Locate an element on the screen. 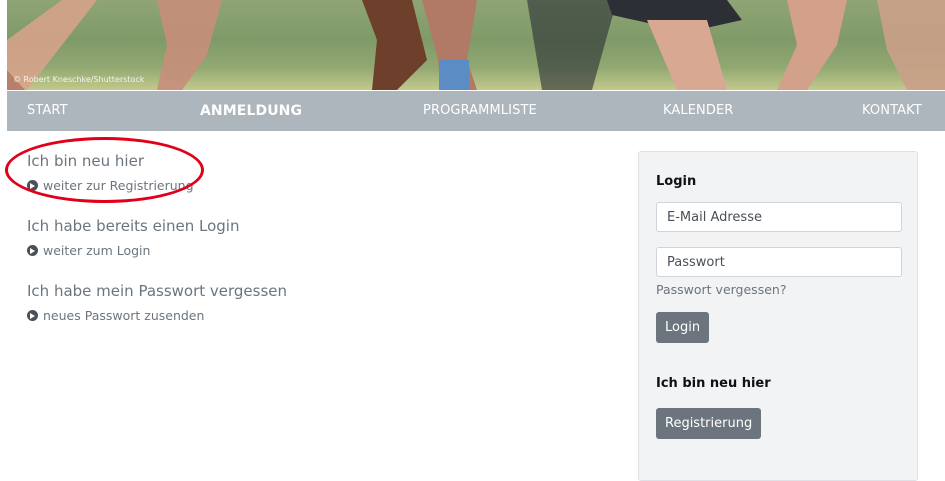 The width and height of the screenshot is (945, 481). nav-kontakt: KONTAKT is located at coordinates (892, 111).